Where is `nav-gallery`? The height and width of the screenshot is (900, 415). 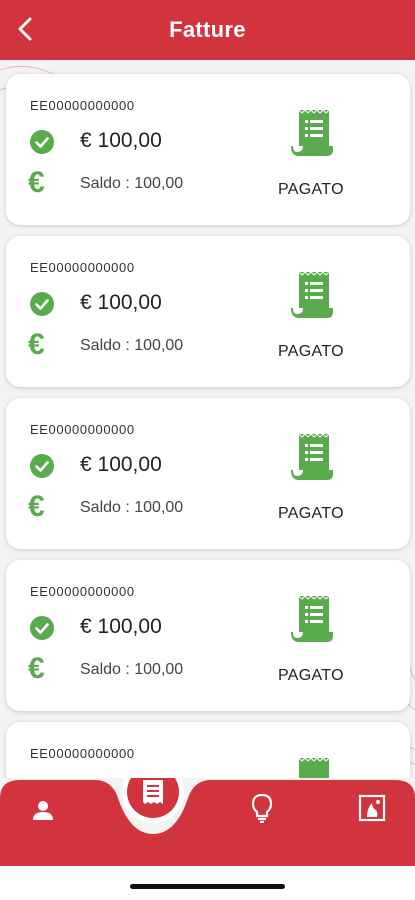
nav-gallery is located at coordinates (372, 808).